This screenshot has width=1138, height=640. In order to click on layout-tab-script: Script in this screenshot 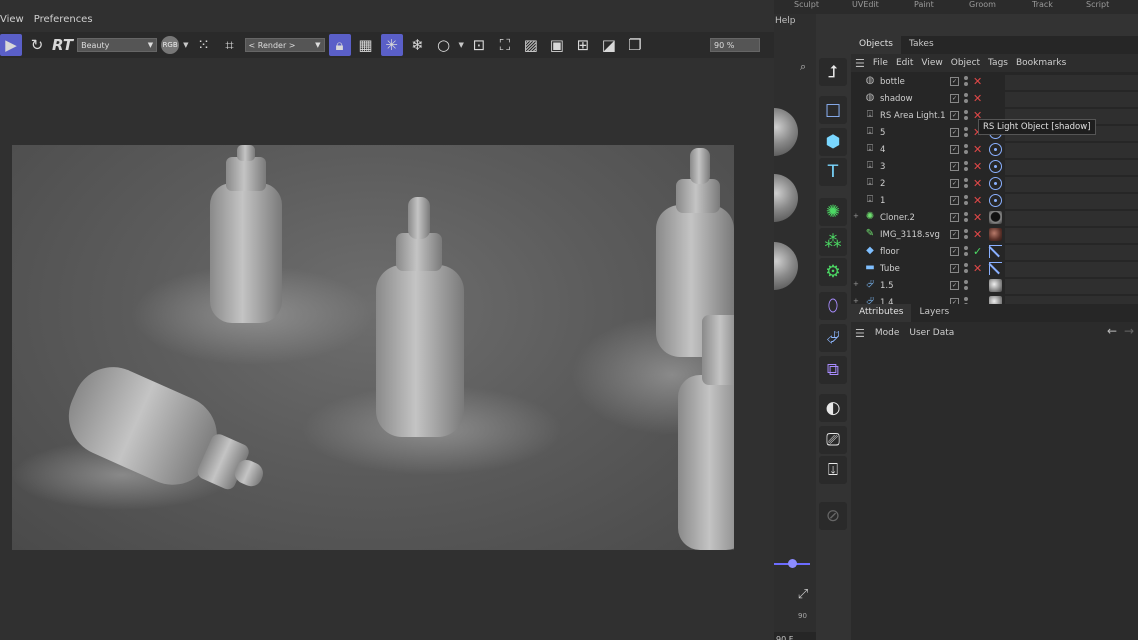, I will do `click(1097, 4)`.